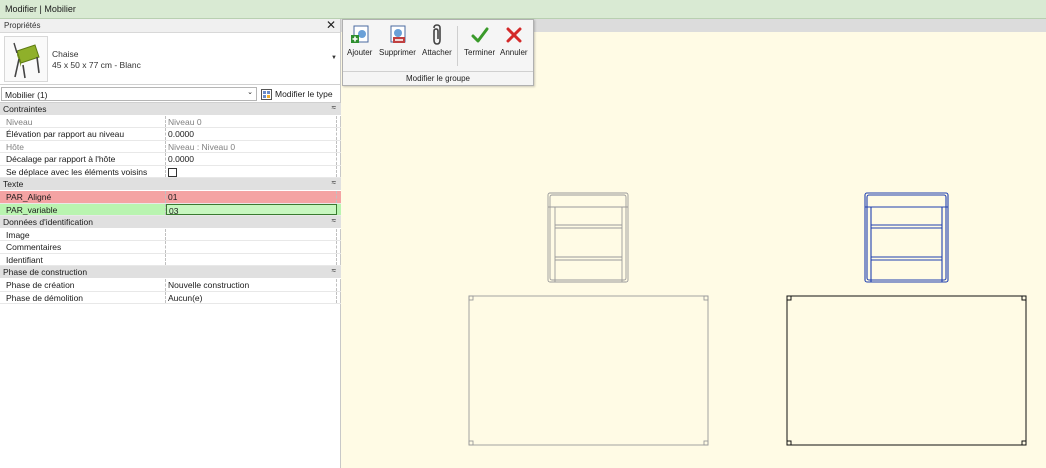  Describe the element at coordinates (13, 184) in the screenshot. I see `category-label: Texte` at that location.